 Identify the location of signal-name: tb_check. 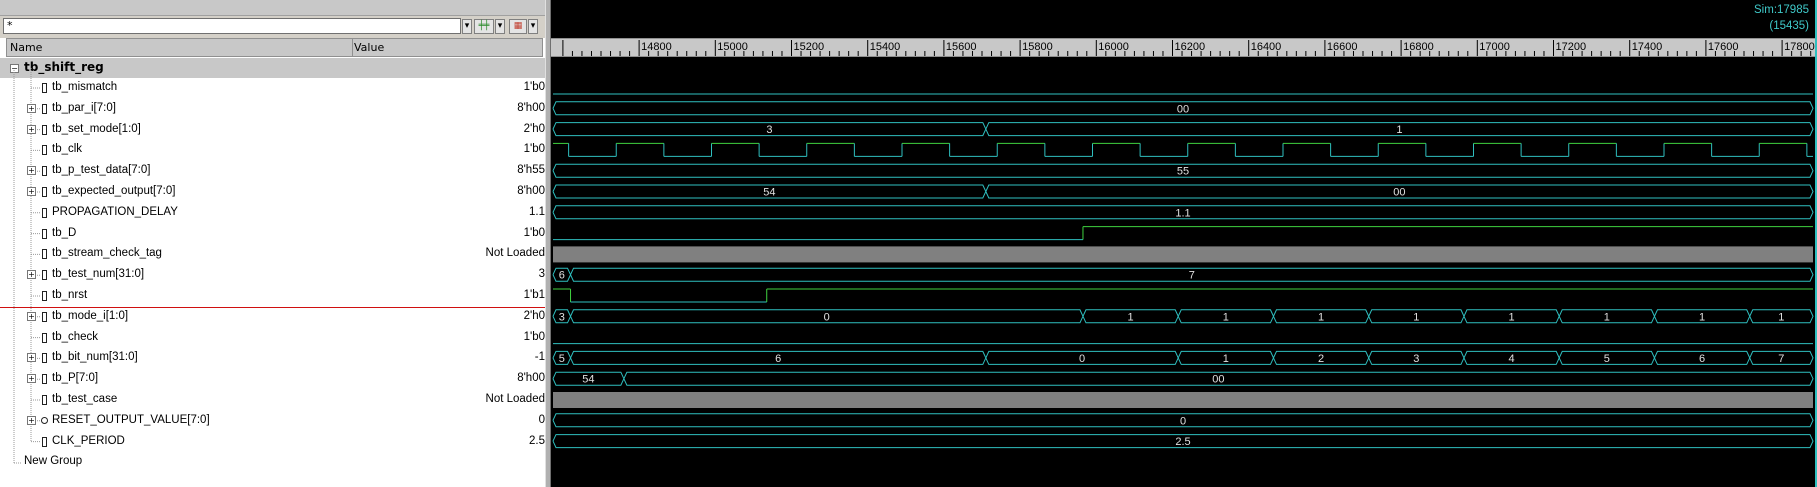
(75, 336).